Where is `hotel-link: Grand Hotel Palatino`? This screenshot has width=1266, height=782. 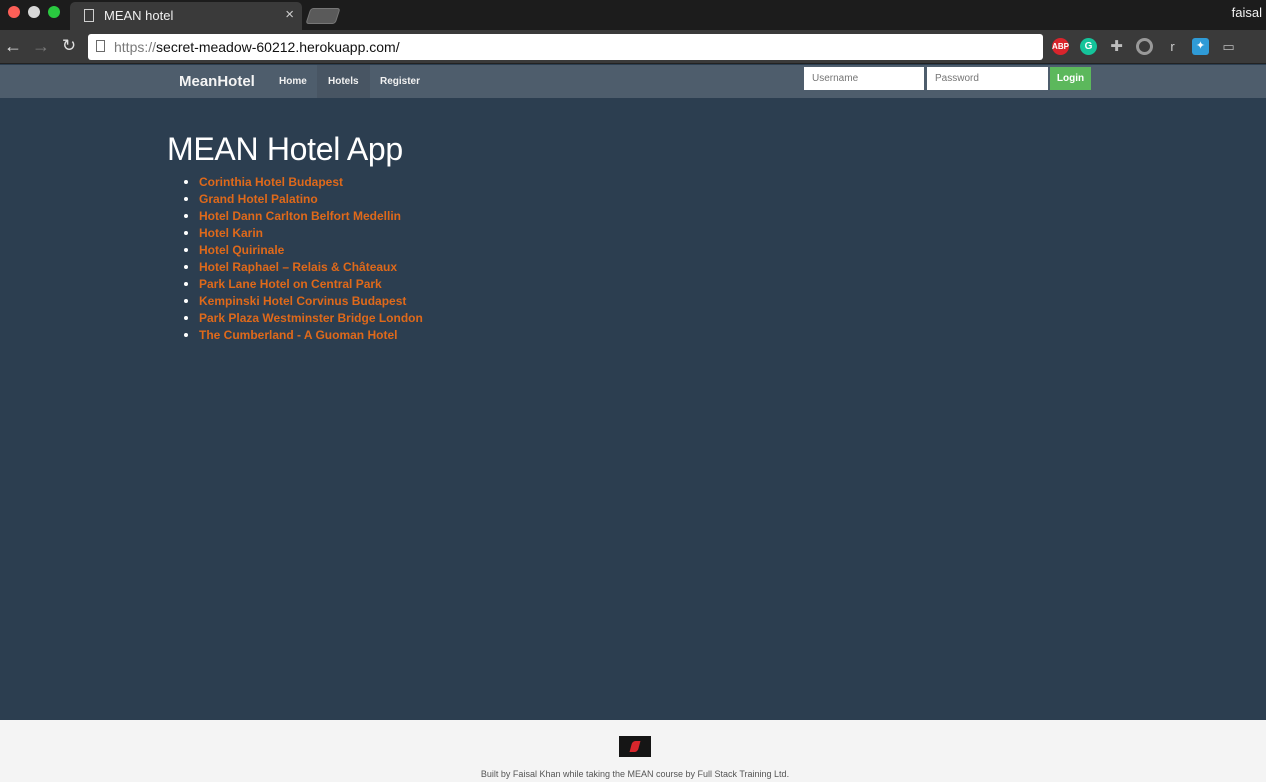
hotel-link: Grand Hotel Palatino is located at coordinates (302, 199).